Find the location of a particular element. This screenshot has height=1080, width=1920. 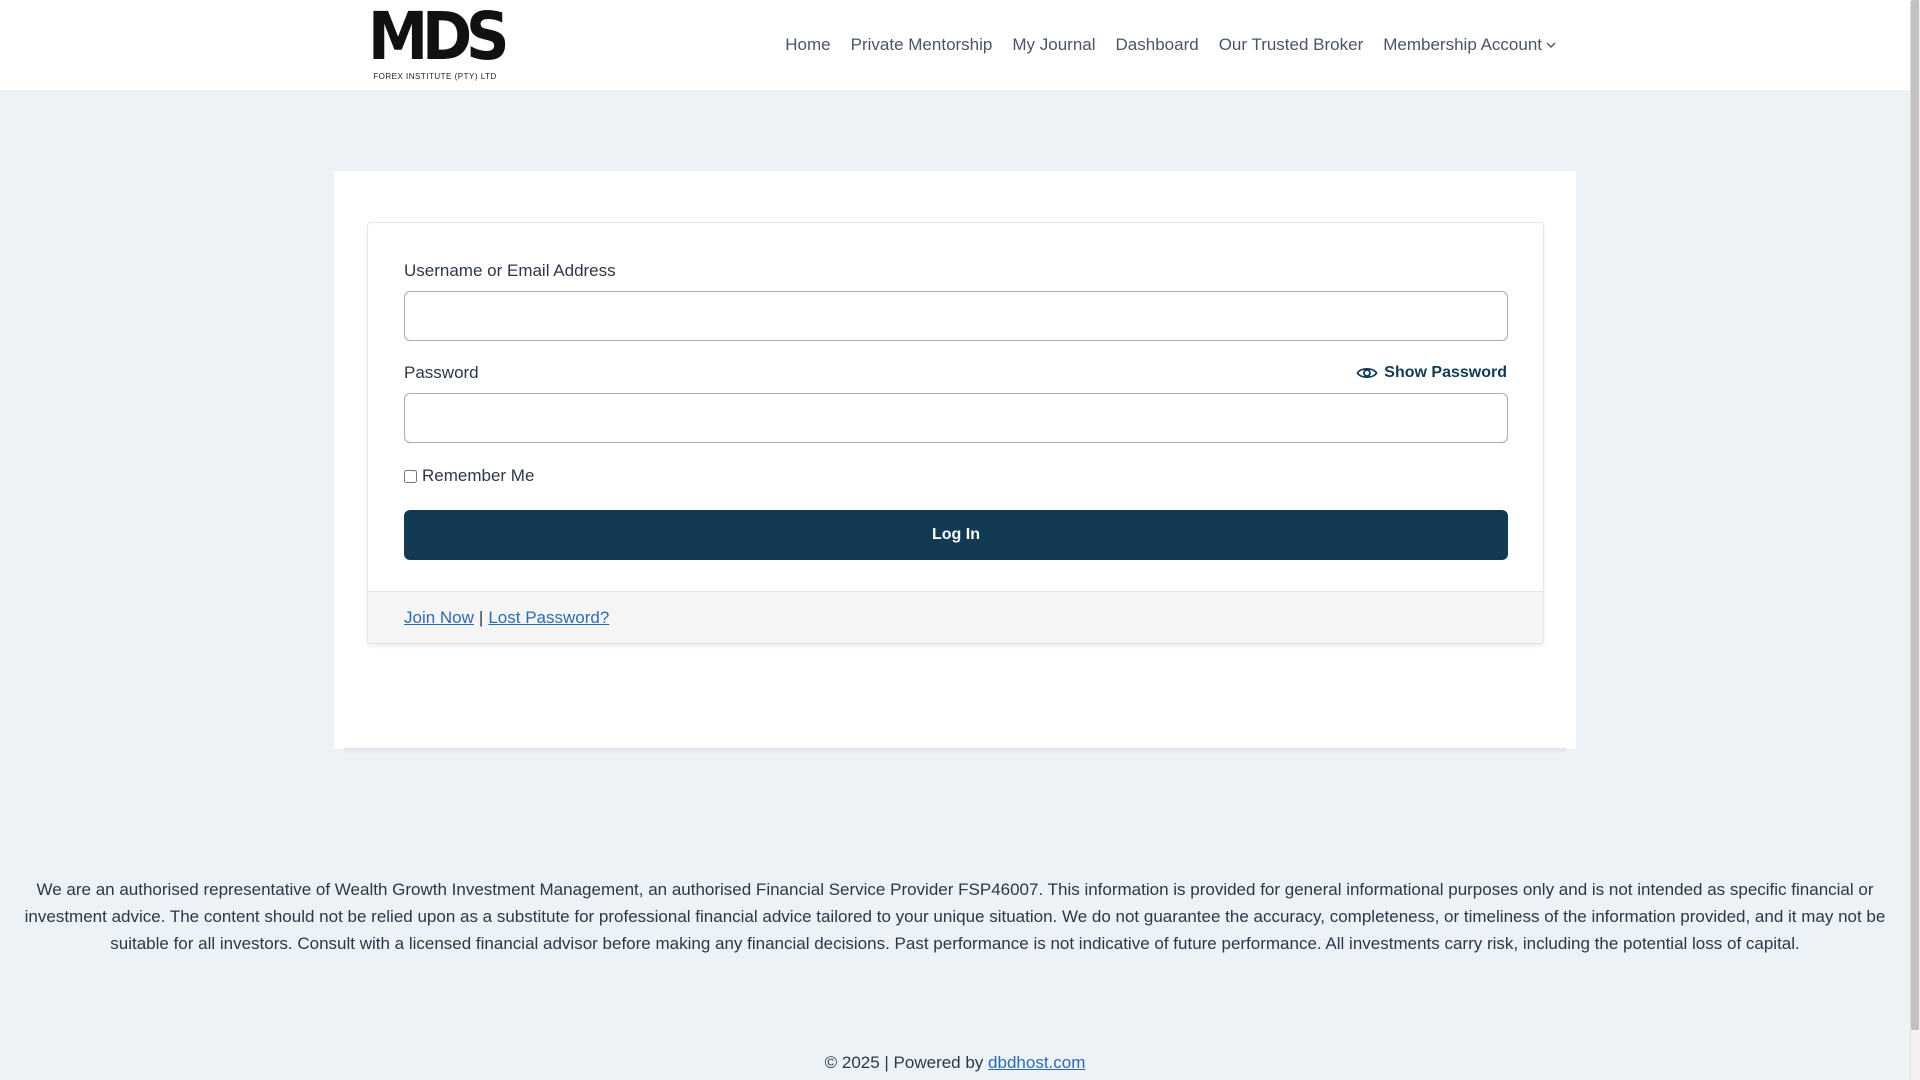

eye-icon is located at coordinates (1367, 373).